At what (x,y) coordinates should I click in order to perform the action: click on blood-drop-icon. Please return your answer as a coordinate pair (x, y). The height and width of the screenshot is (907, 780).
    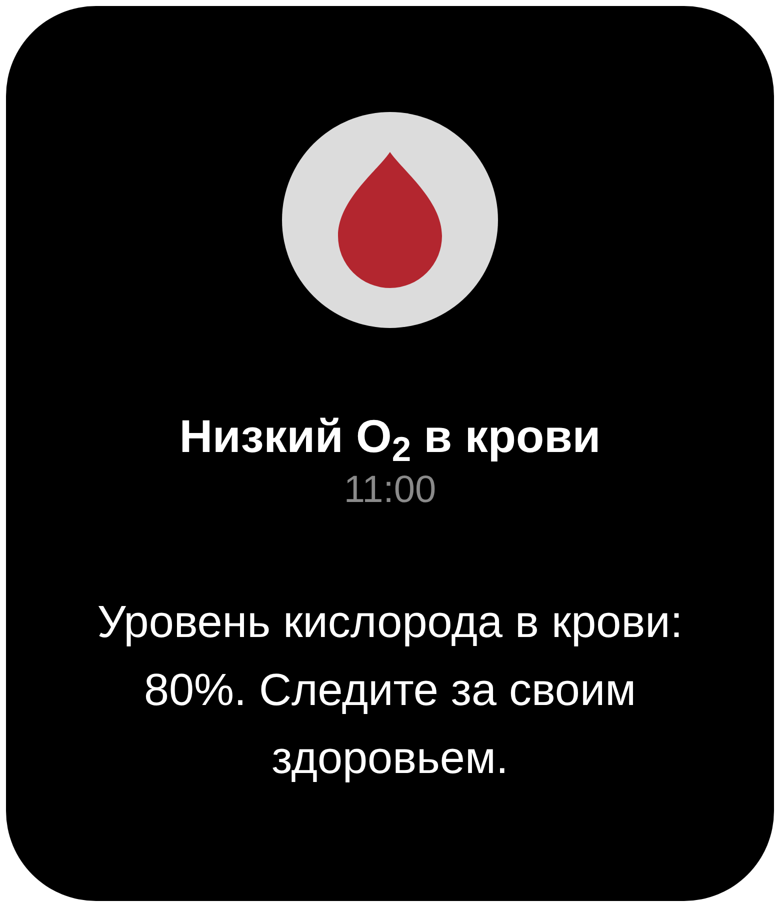
    Looking at the image, I should click on (390, 220).